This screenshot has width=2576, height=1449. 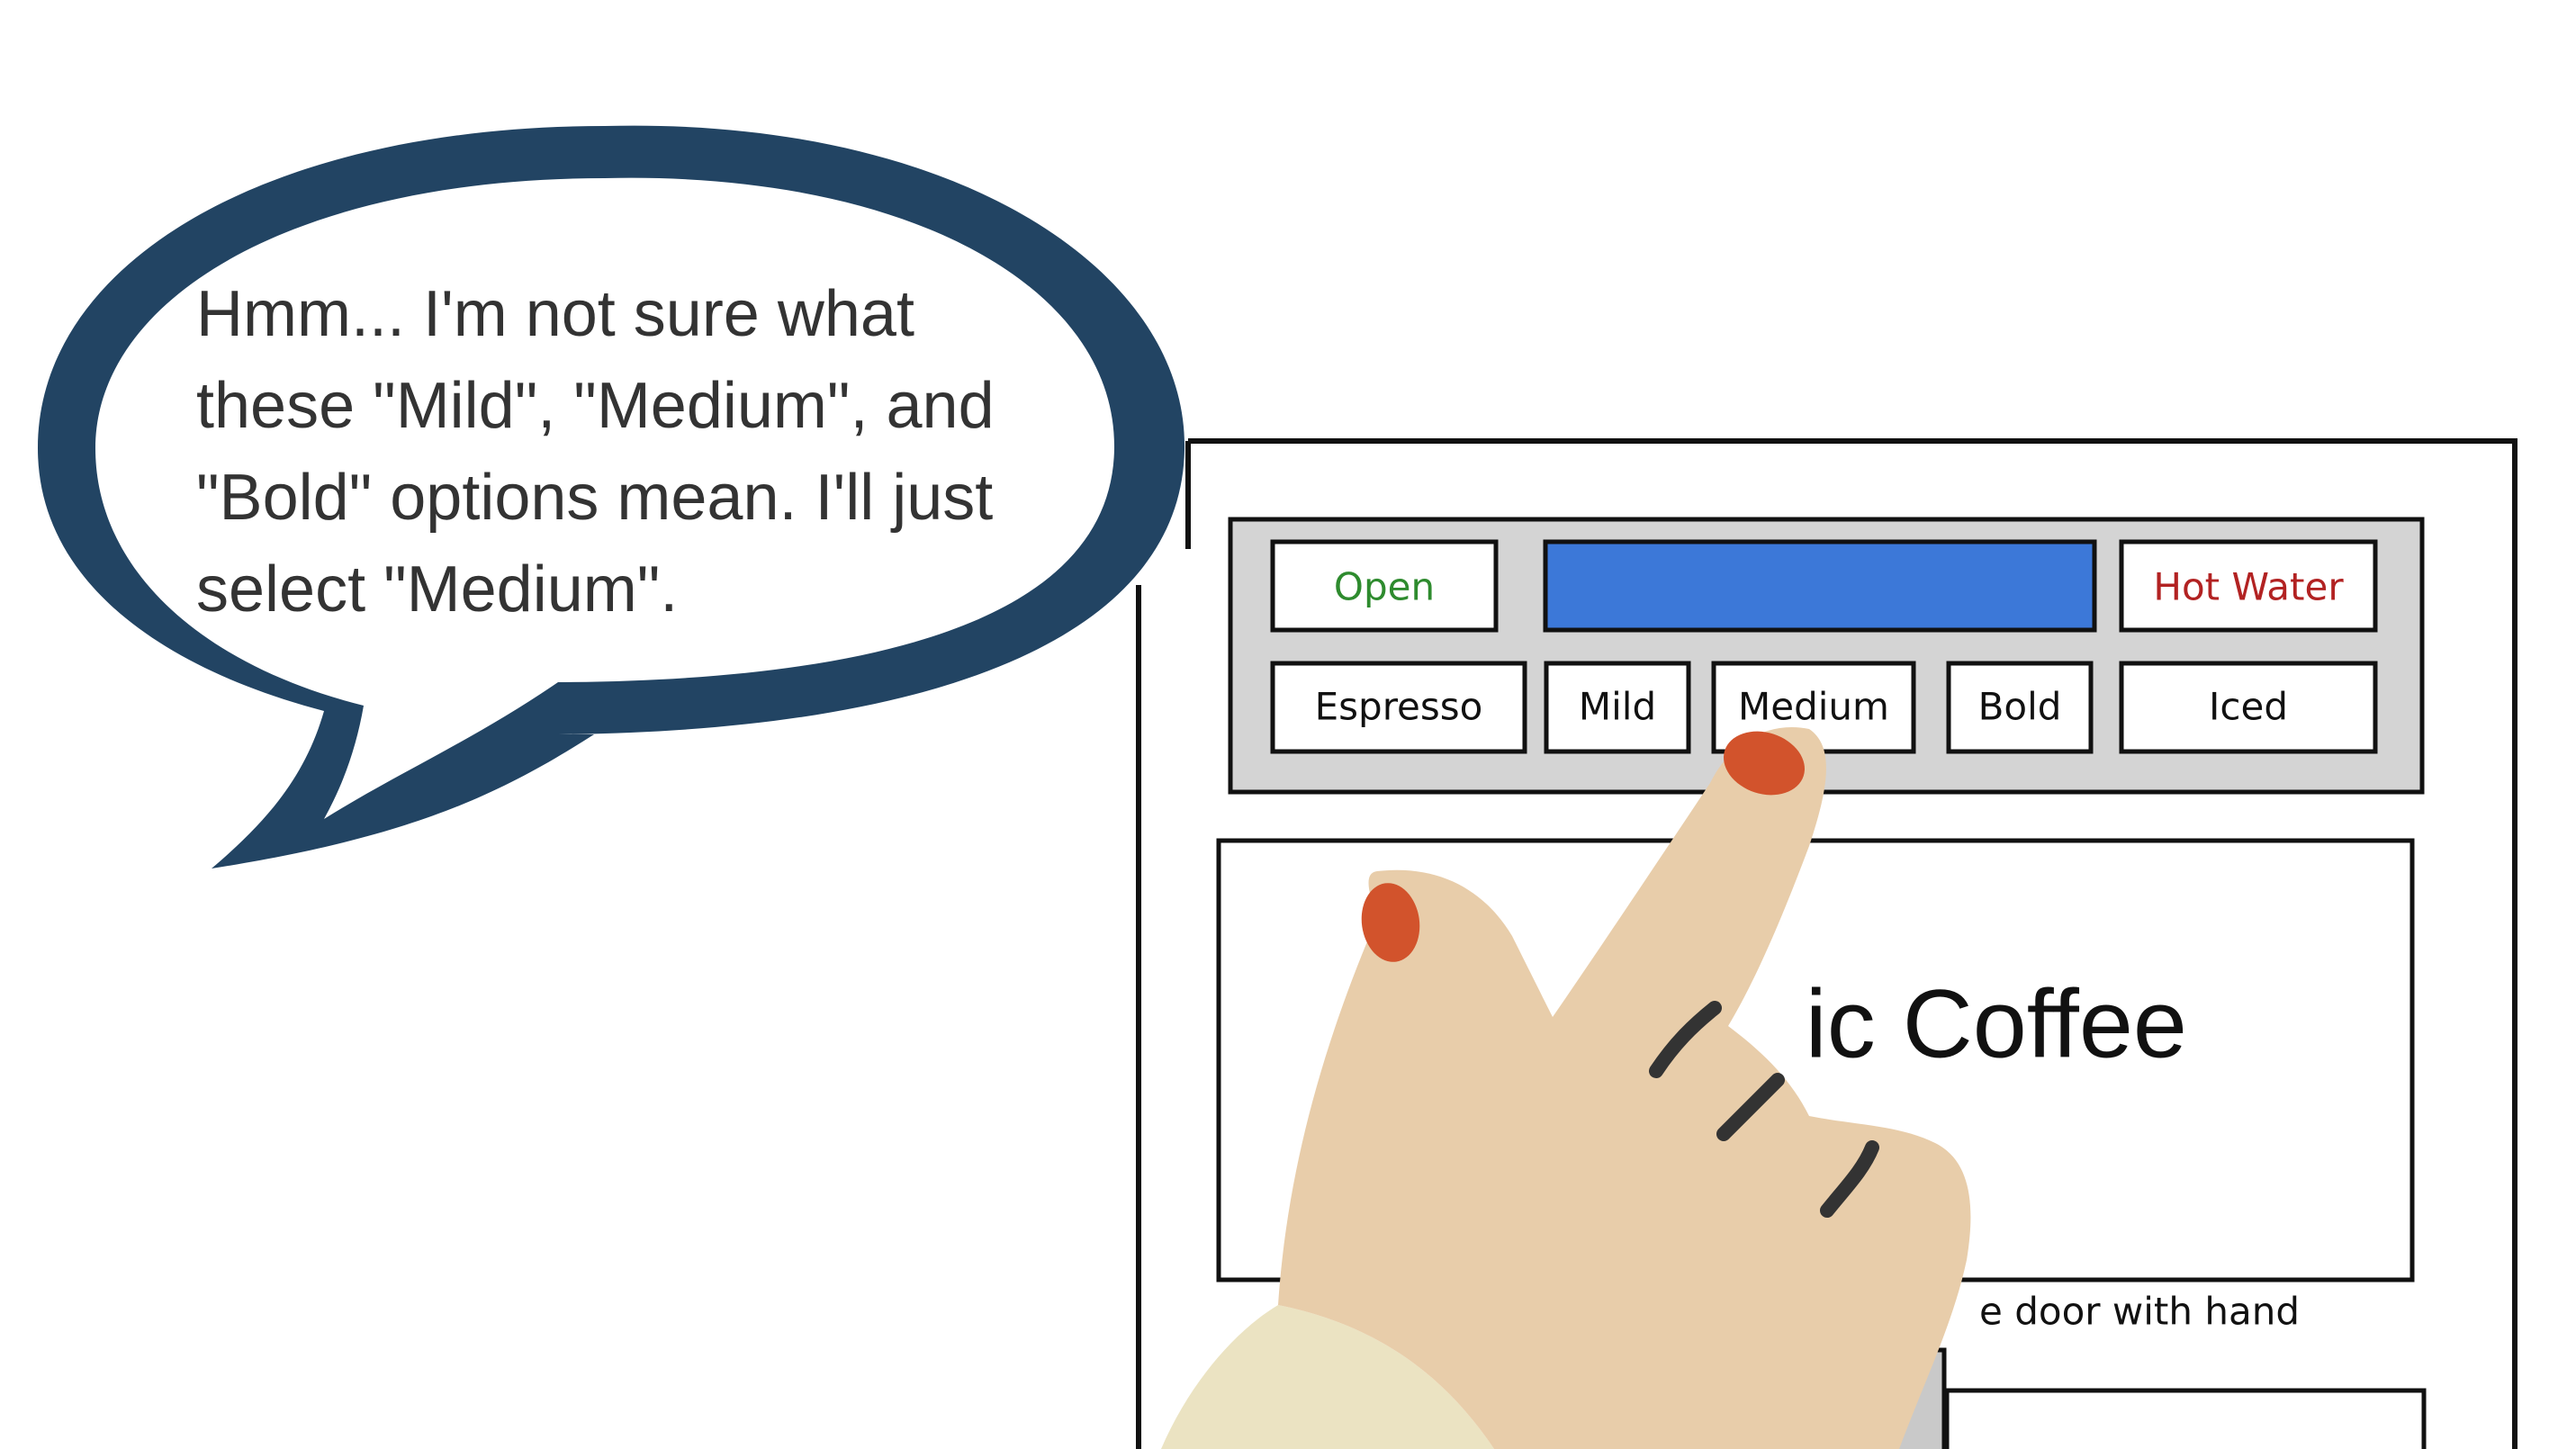 I want to click on hand-palm, so click(x=1624, y=1088).